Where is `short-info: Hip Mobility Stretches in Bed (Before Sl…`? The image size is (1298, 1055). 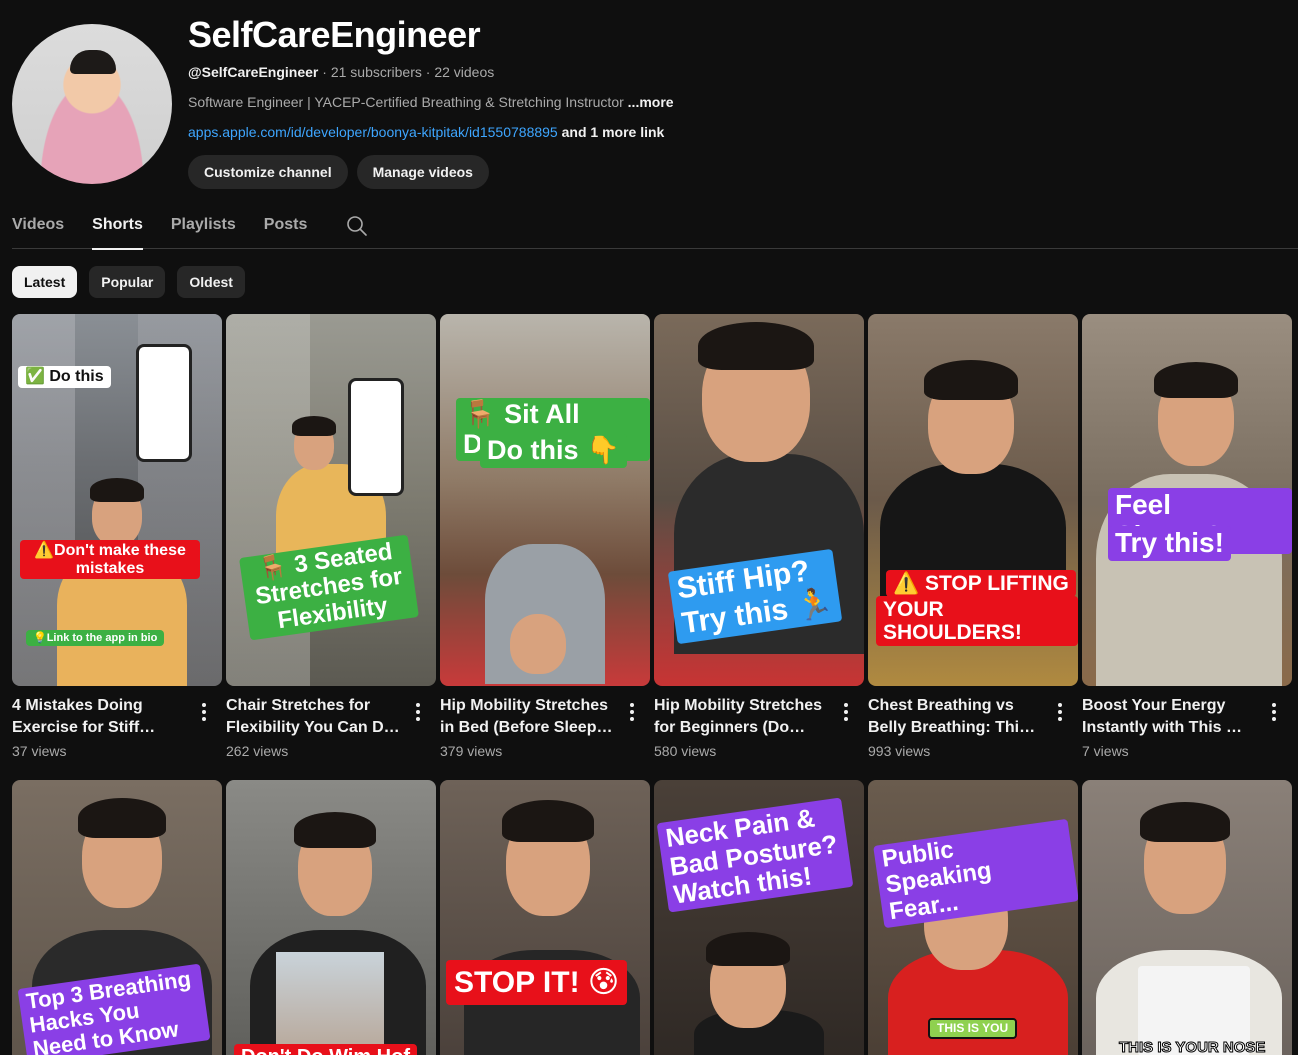 short-info: Hip Mobility Stretches in Bed (Before Sl… is located at coordinates (545, 727).